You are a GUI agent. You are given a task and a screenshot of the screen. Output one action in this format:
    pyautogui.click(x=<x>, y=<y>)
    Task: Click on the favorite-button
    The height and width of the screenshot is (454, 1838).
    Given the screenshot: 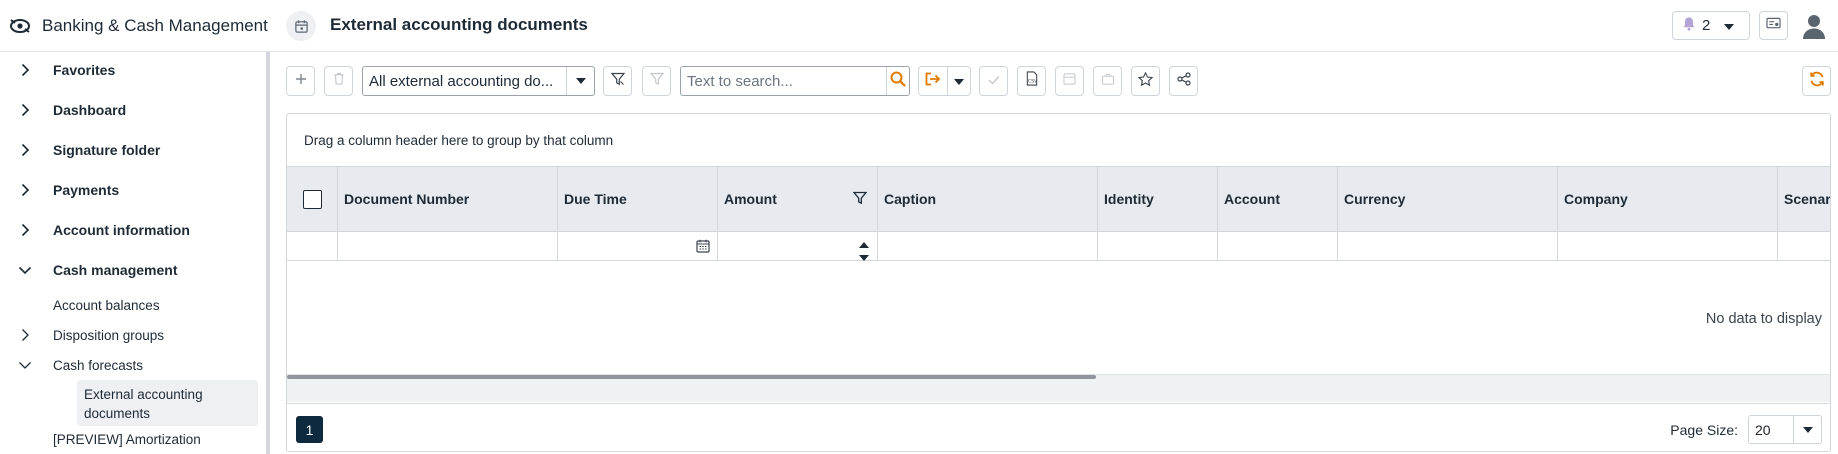 What is the action you would take?
    pyautogui.click(x=1145, y=81)
    